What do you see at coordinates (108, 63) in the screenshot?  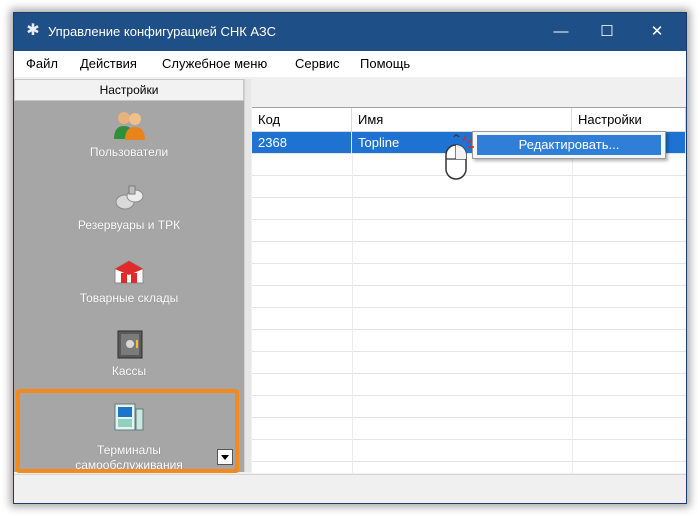 I see `menu-actions: Действия` at bounding box center [108, 63].